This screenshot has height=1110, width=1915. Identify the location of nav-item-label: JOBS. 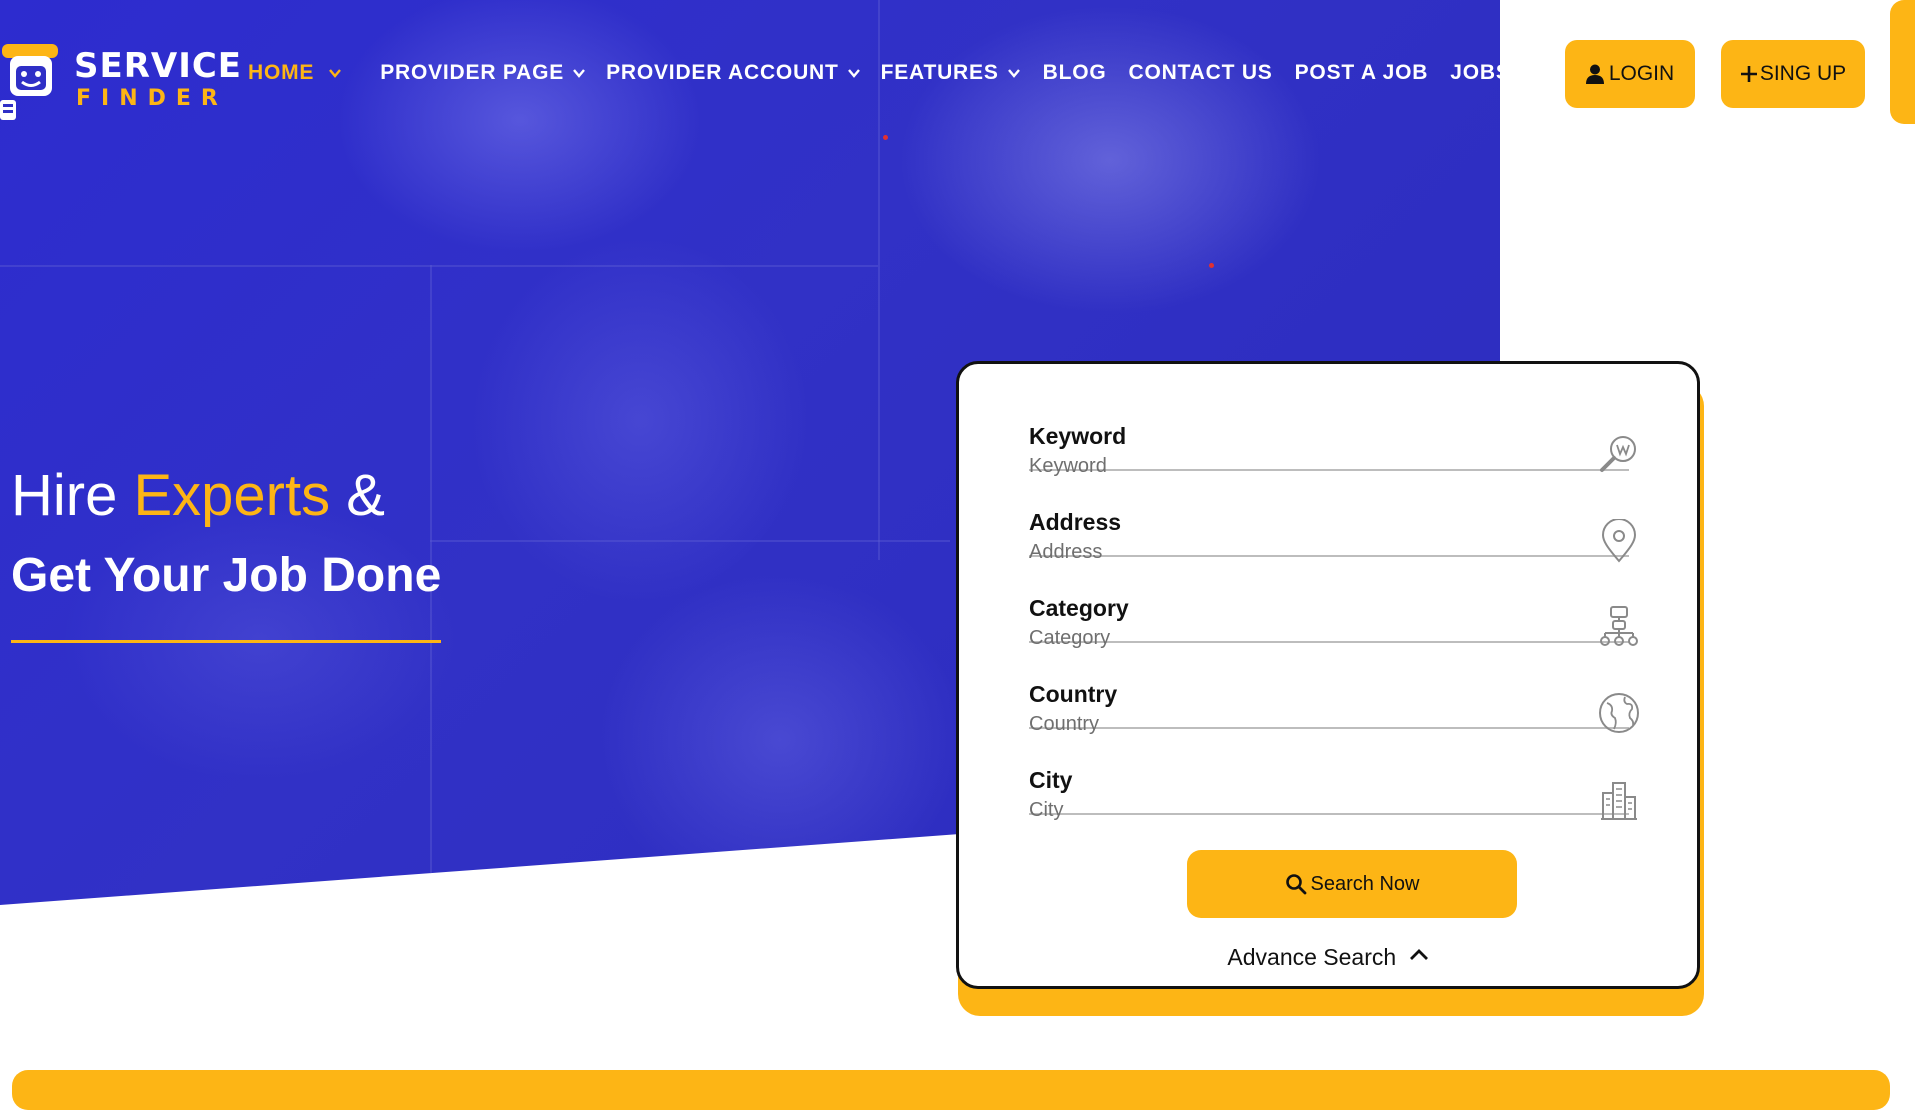
(1480, 72).